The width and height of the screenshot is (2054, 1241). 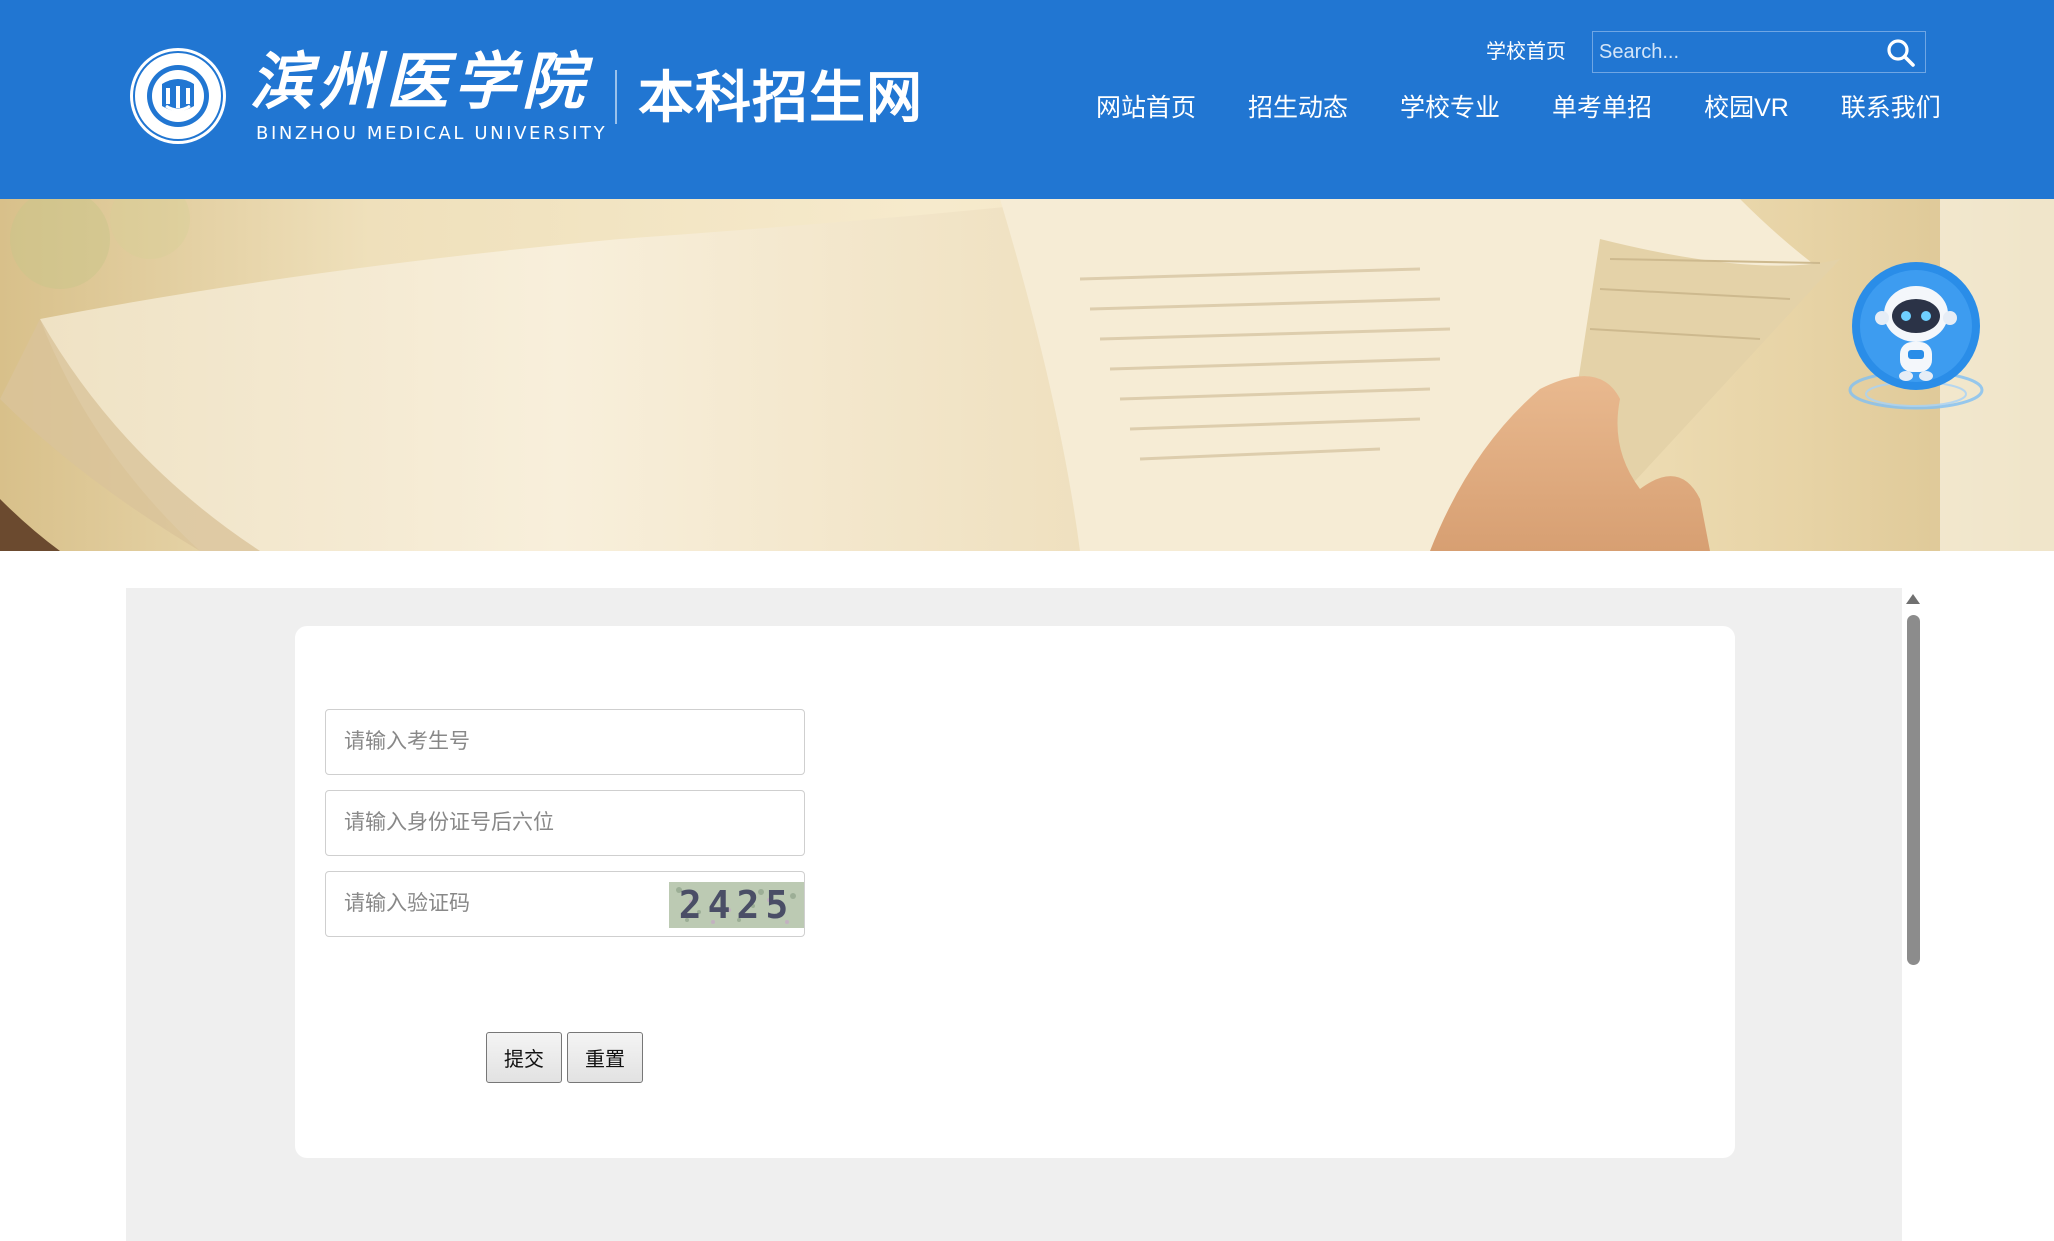 What do you see at coordinates (524, 1057) in the screenshot?
I see `submit-button: 提交` at bounding box center [524, 1057].